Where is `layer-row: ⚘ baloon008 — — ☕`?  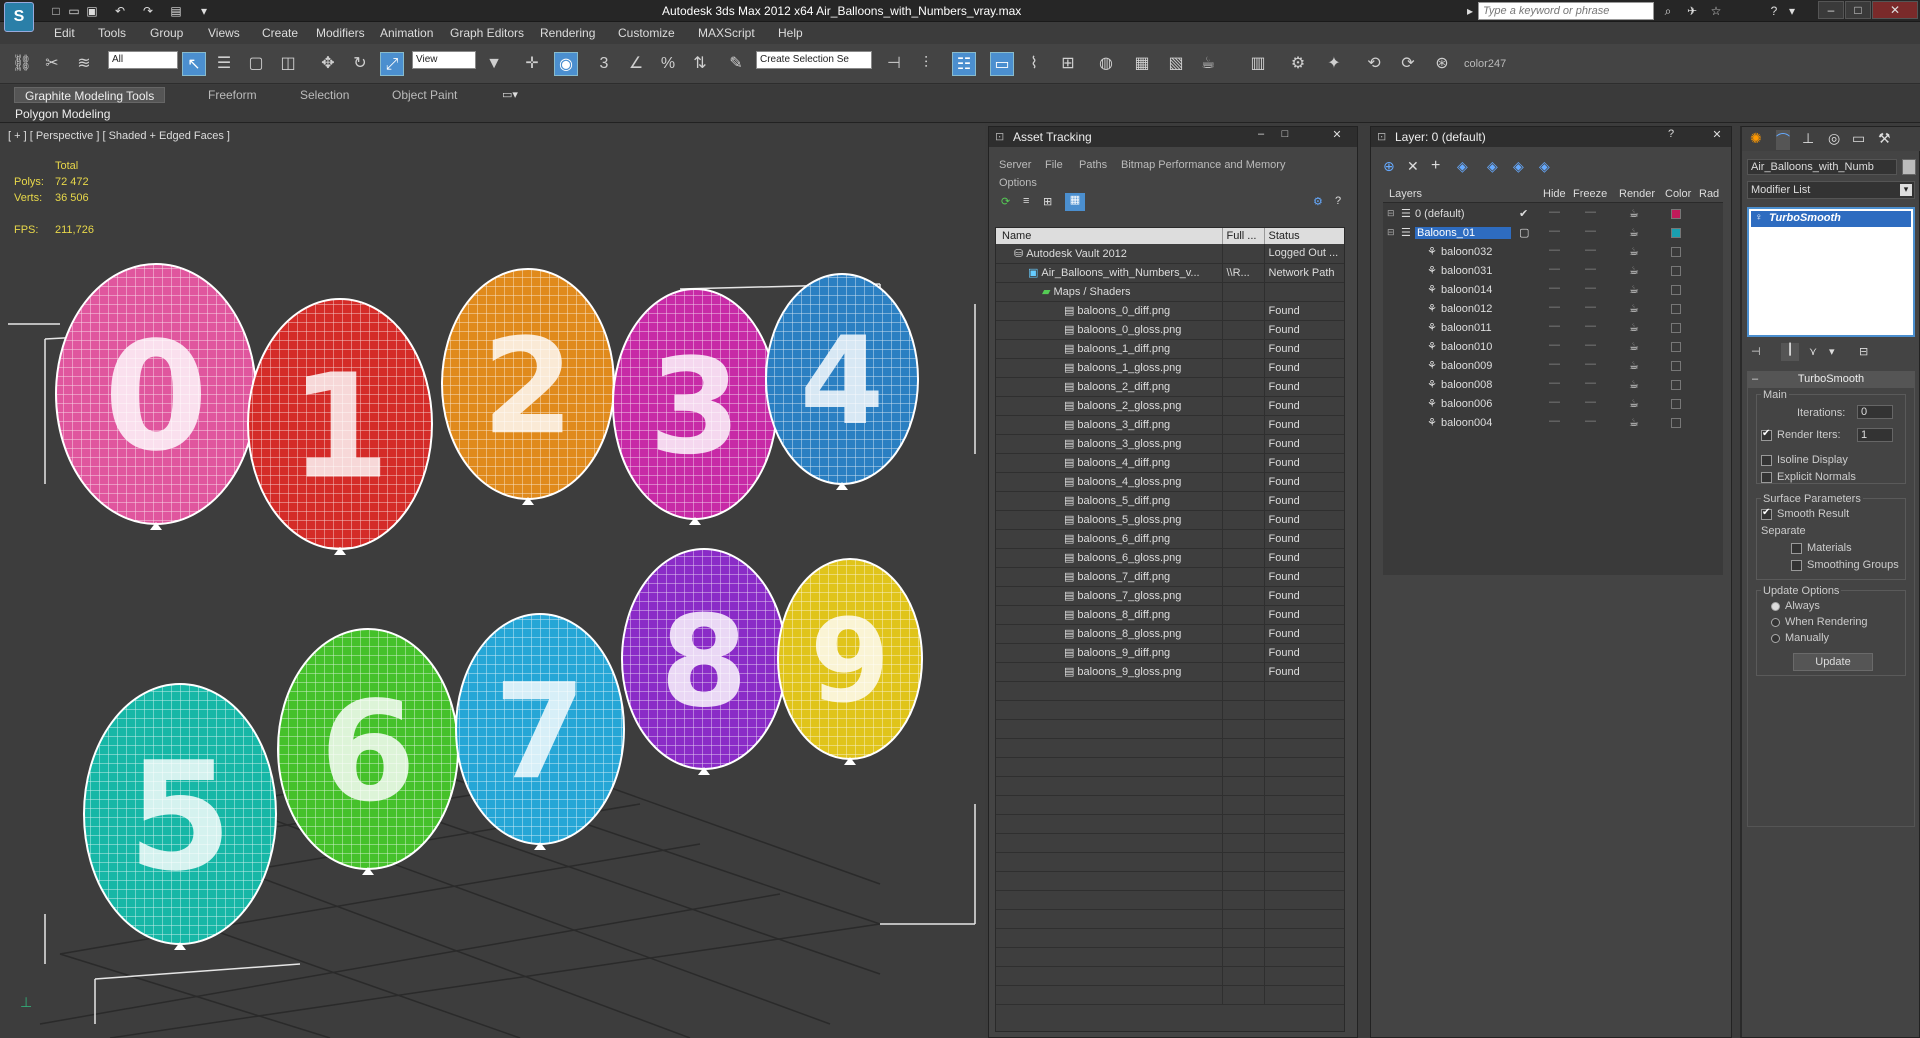 layer-row: ⚘ baloon008 — — ☕ is located at coordinates (1553, 385).